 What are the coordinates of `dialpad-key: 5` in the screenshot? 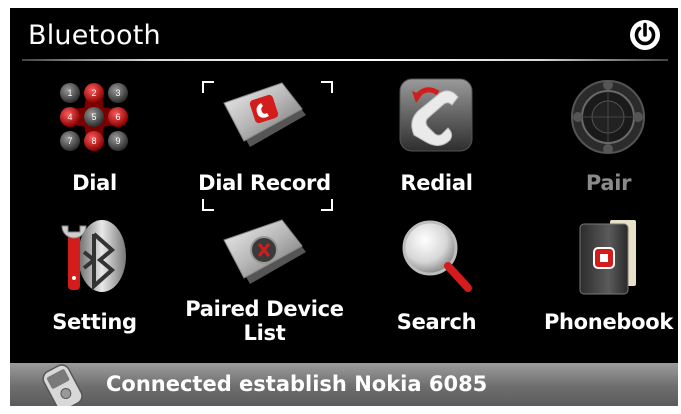 It's located at (93, 117).